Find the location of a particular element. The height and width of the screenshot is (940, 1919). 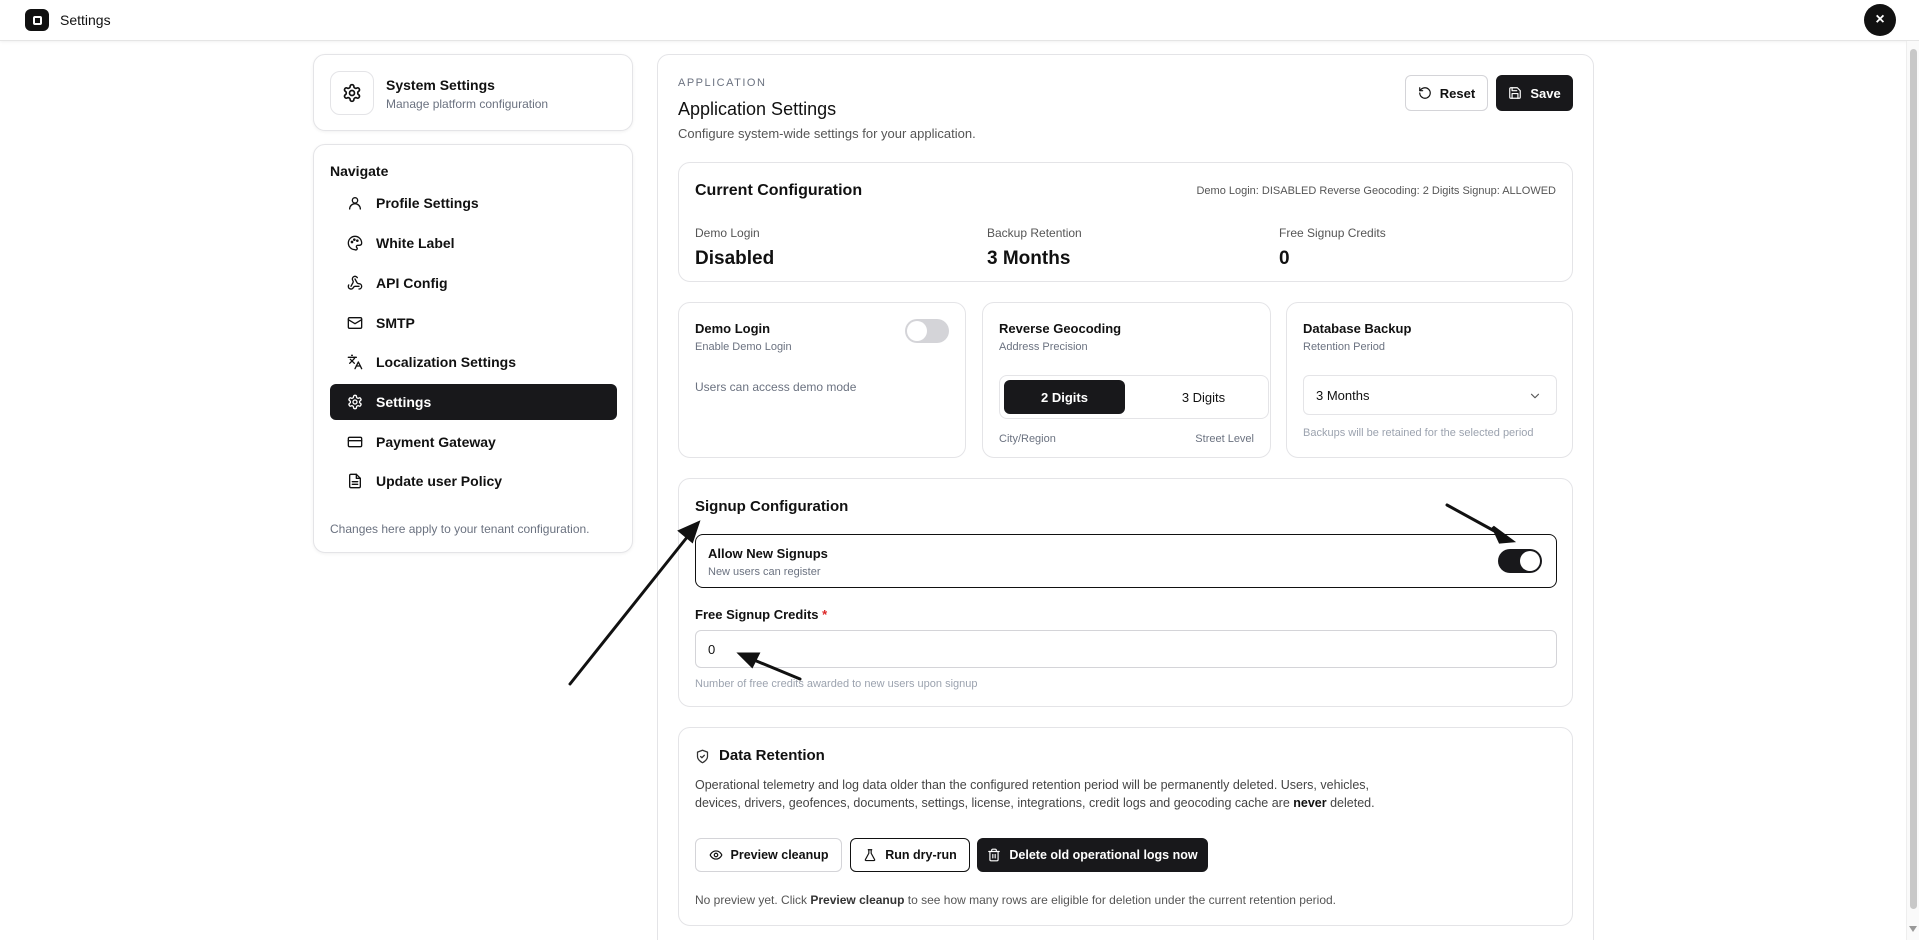

sidebar-item-label: Update user Policy is located at coordinates (439, 481).